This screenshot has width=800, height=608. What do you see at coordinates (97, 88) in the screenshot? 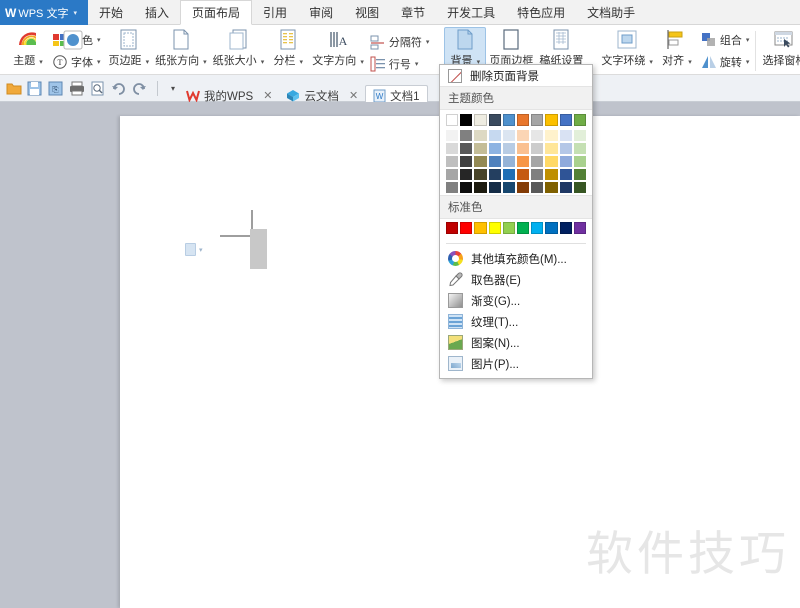
I see `print-preview-icon` at bounding box center [97, 88].